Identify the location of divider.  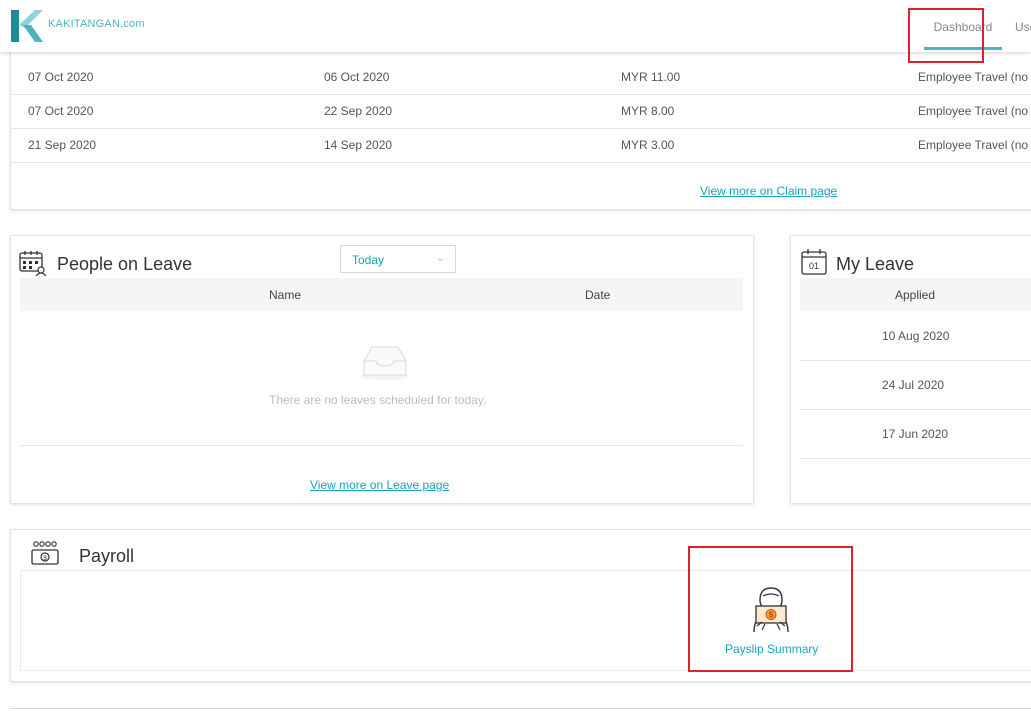
(381, 445).